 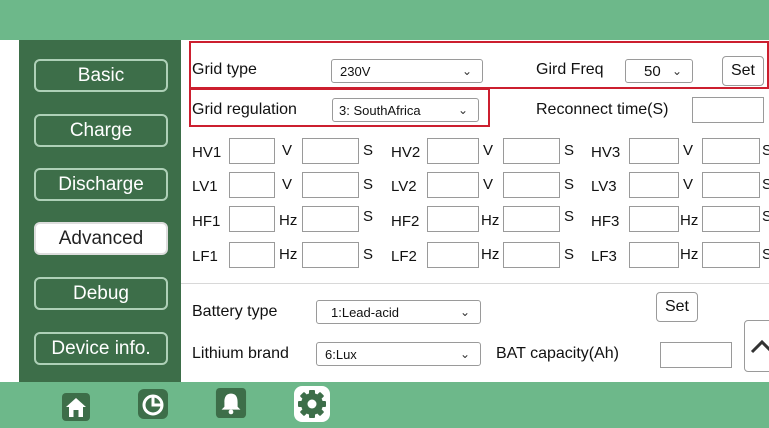 What do you see at coordinates (689, 220) in the screenshot?
I see `hf3-unit: Hz` at bounding box center [689, 220].